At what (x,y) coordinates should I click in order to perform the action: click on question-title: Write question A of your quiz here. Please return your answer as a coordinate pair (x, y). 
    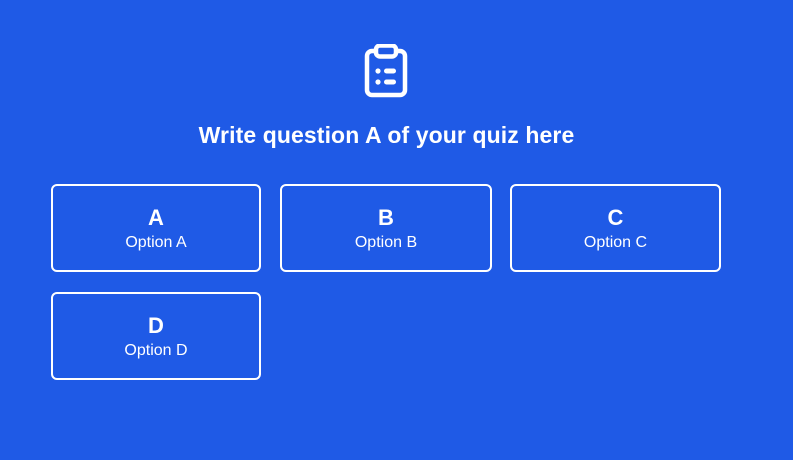
    Looking at the image, I should click on (386, 135).